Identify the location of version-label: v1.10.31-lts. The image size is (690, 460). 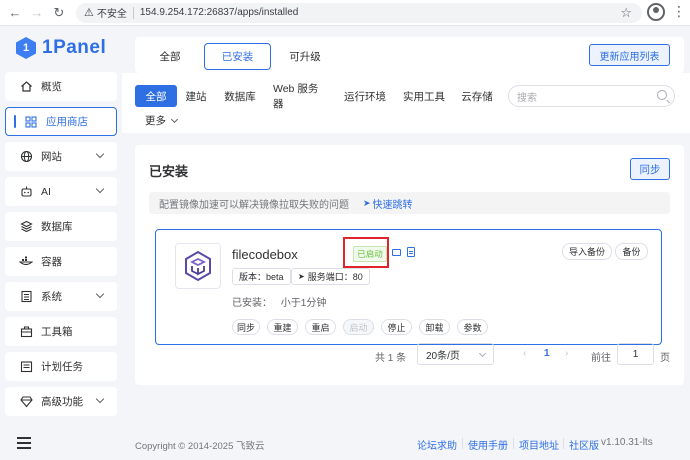
(627, 442).